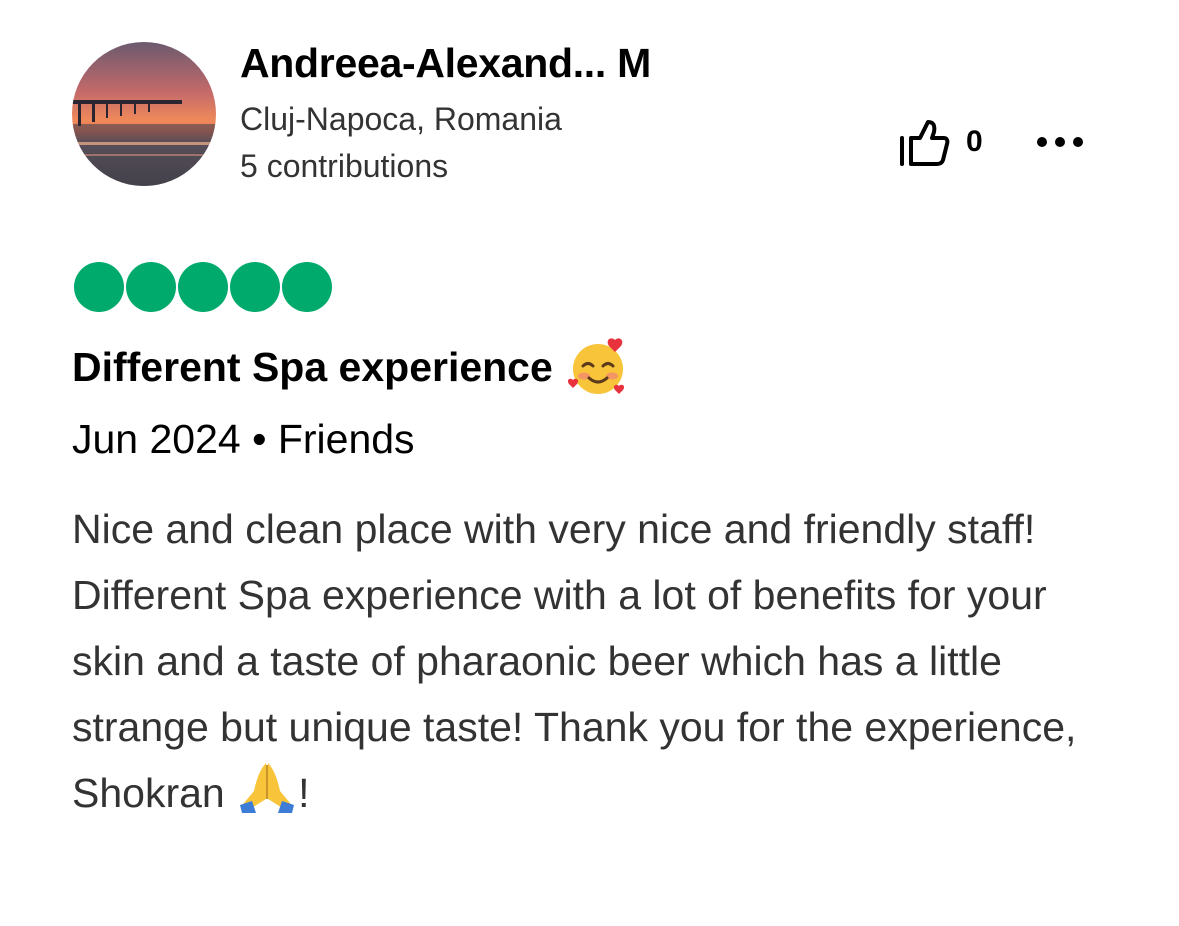 This screenshot has width=1179, height=926. I want to click on thumbs-up-icon, so click(925, 143).